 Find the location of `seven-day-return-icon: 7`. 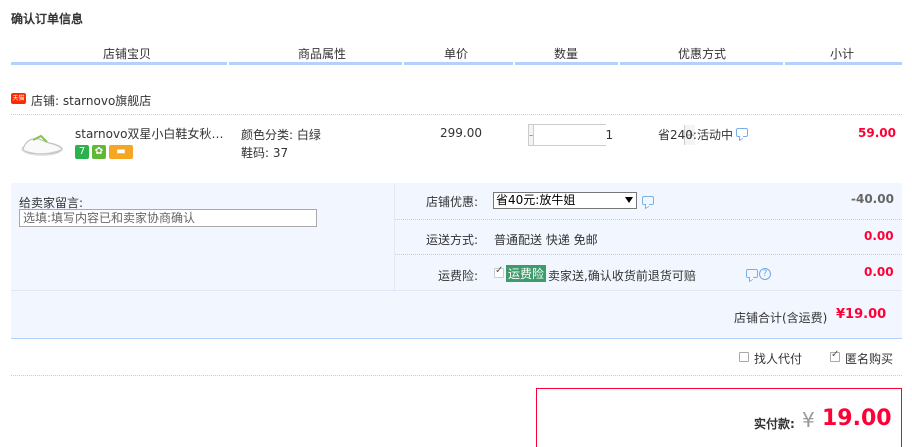

seven-day-return-icon: 7 is located at coordinates (82, 152).